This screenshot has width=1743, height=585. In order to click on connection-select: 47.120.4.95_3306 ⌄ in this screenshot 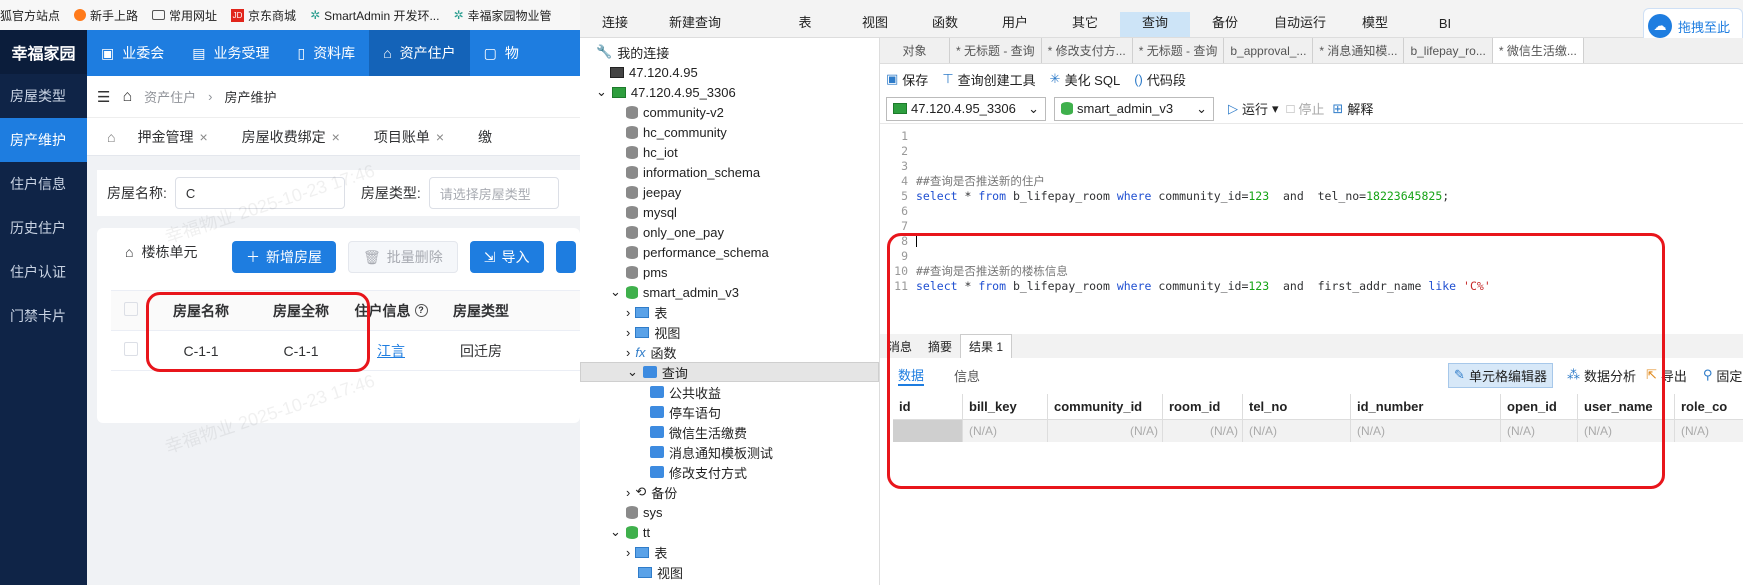, I will do `click(966, 108)`.